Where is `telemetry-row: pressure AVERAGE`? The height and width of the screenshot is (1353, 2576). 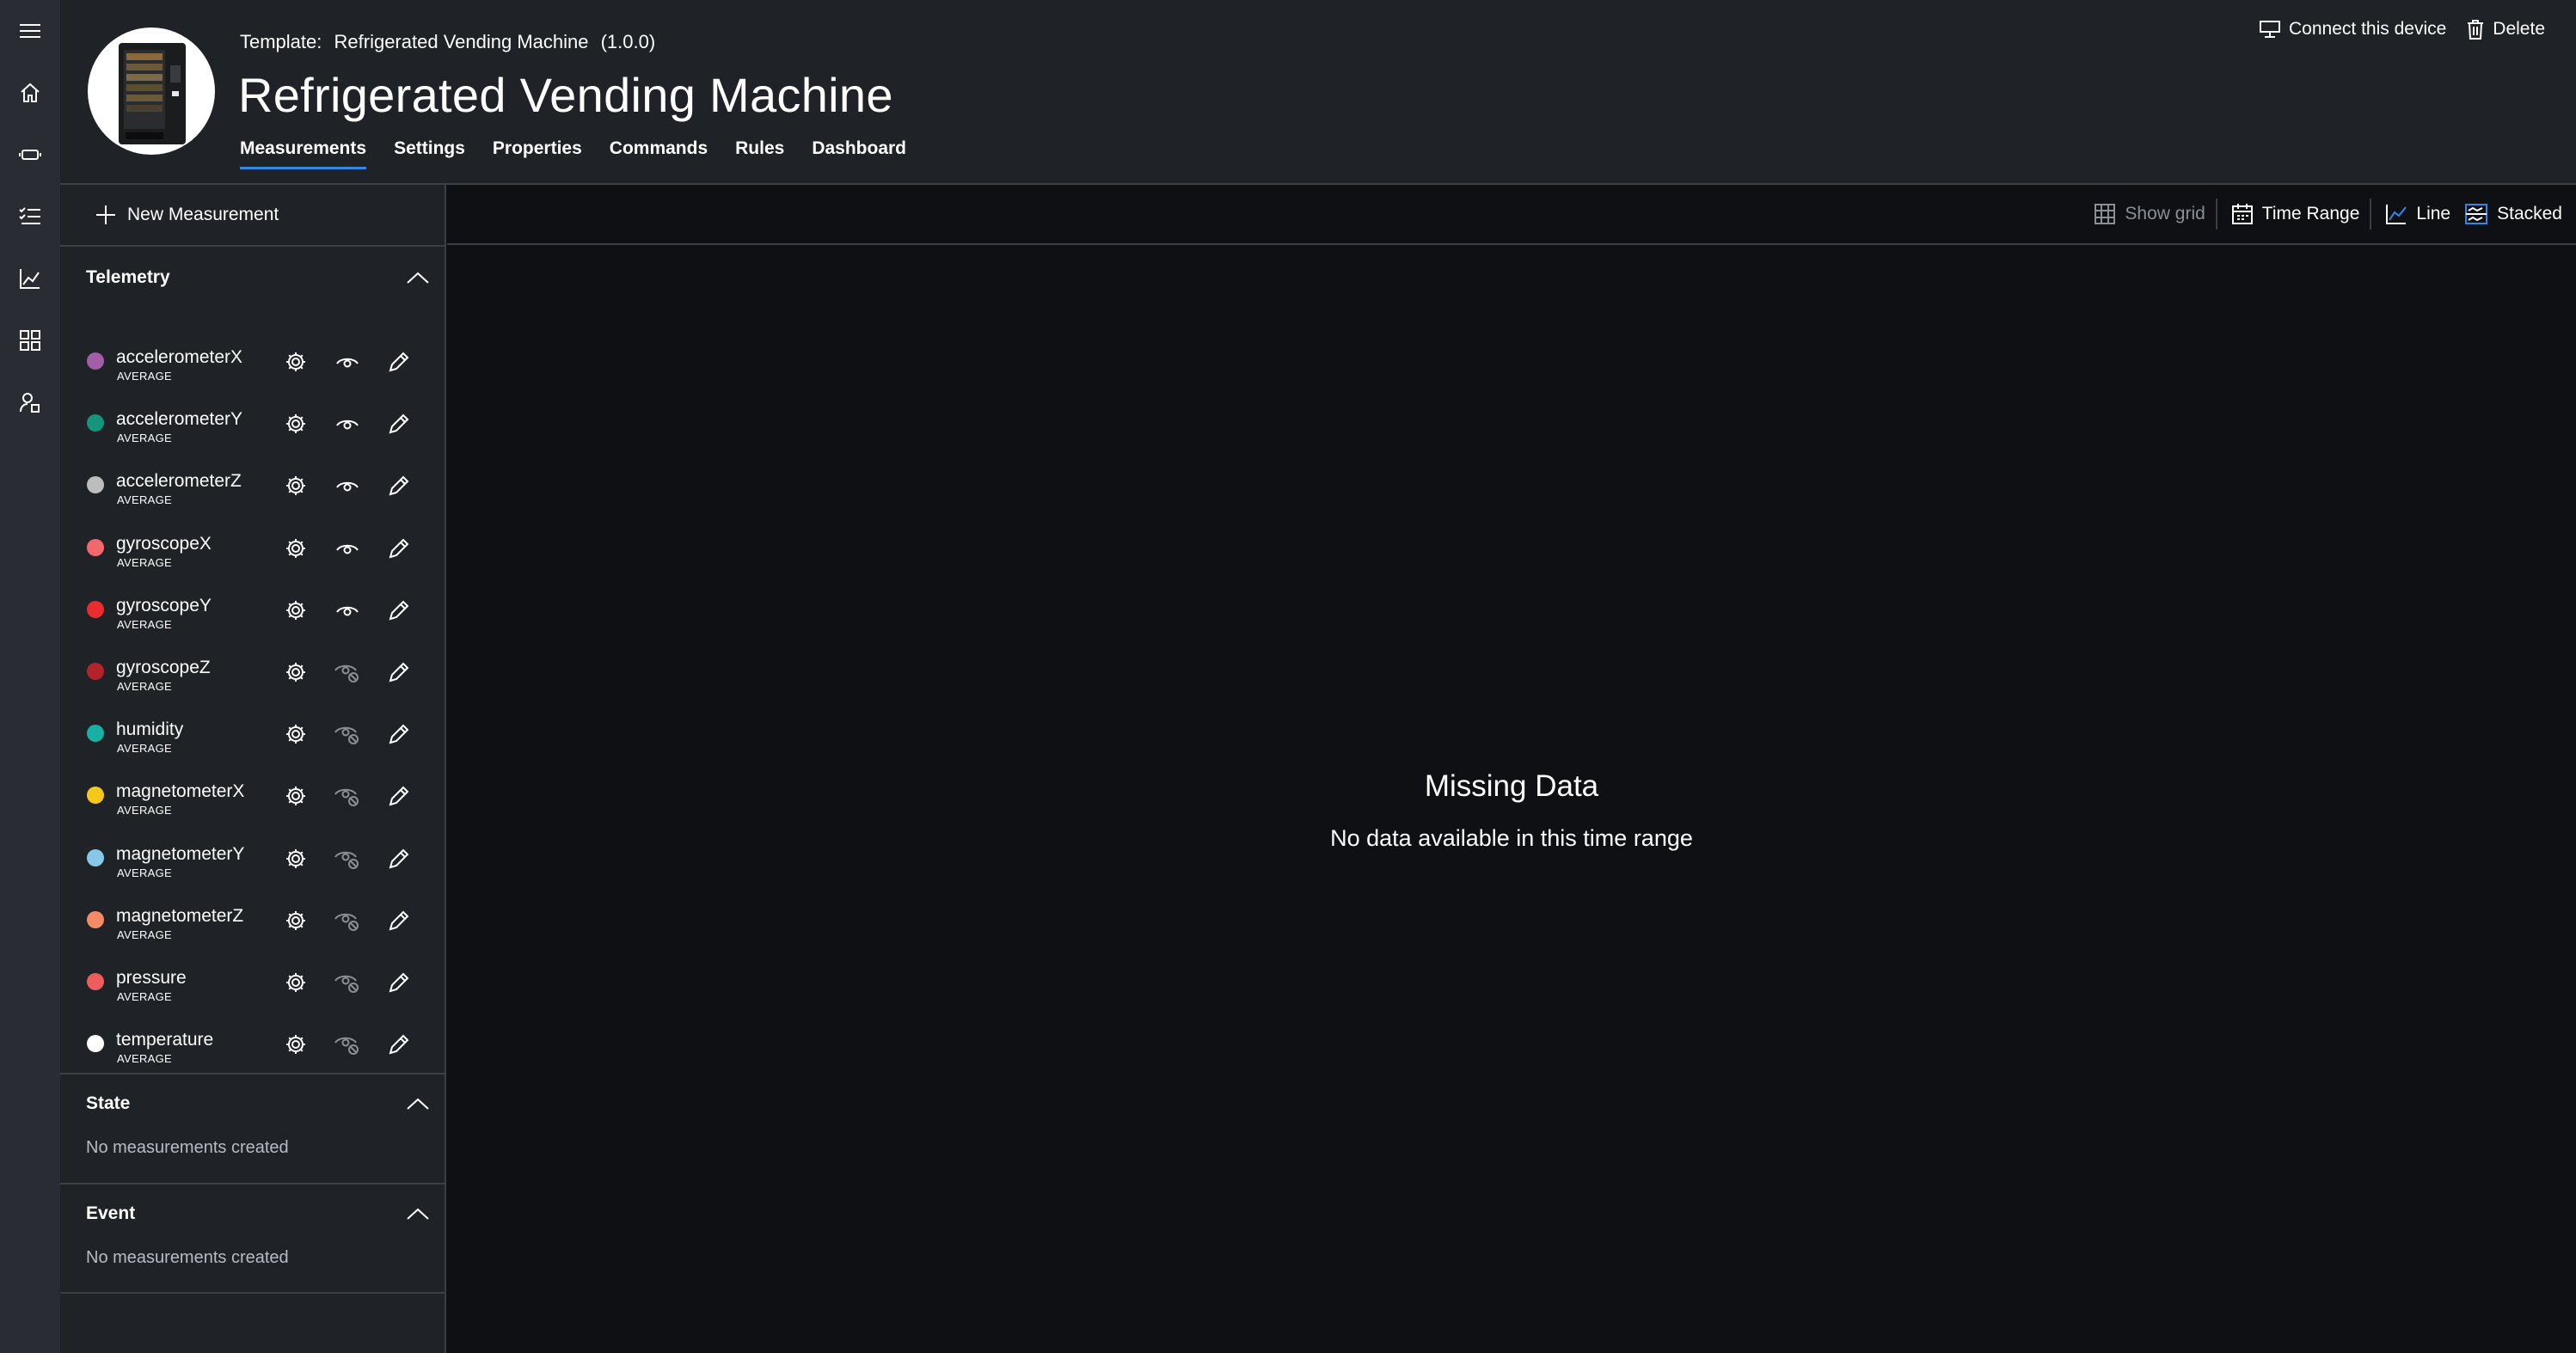 telemetry-row: pressure AVERAGE is located at coordinates (253, 987).